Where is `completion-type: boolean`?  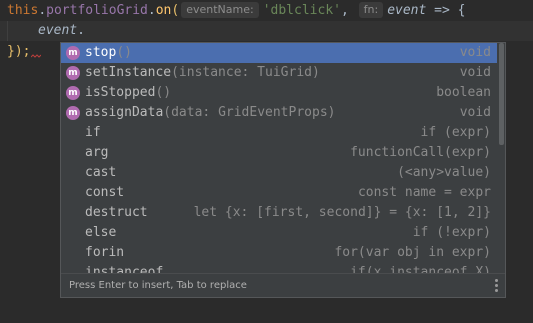 completion-type: boolean is located at coordinates (463, 92).